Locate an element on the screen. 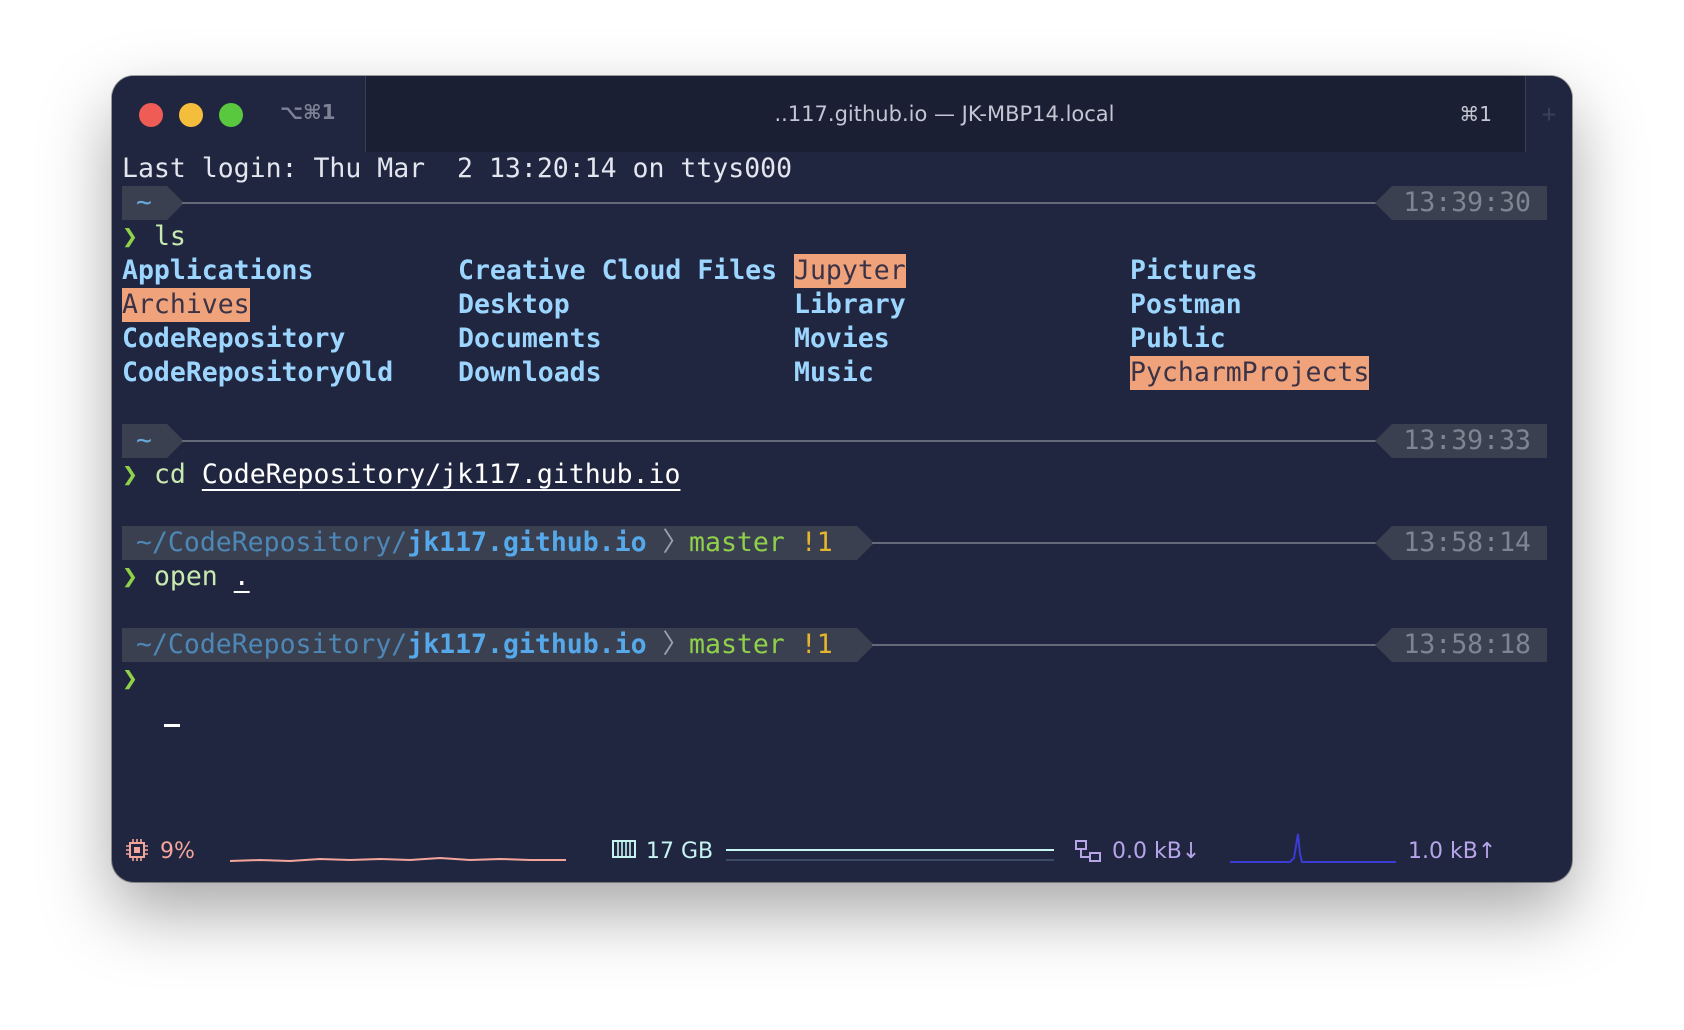  network-graph is located at coordinates (1313, 848).